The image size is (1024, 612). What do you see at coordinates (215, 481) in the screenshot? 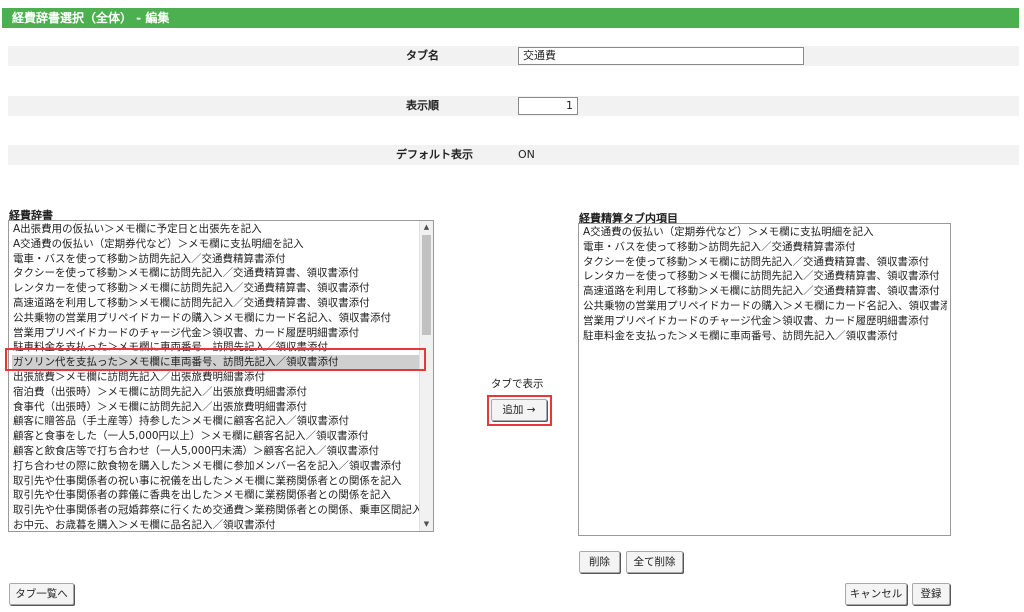
I see `list-item: 取引先や仕事関係者の祝い事に祝儀を出した＞メモ欄に業務関係者との関係を記入` at bounding box center [215, 481].